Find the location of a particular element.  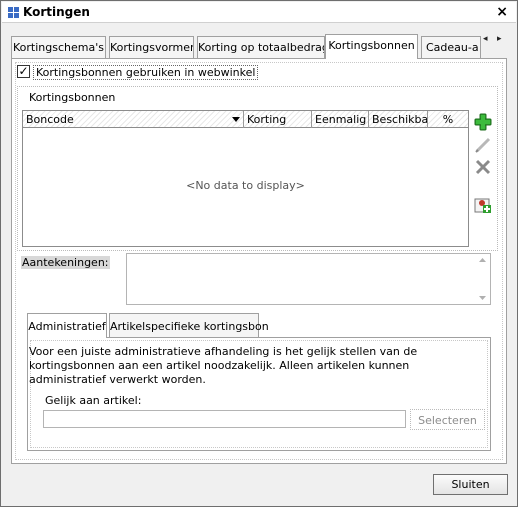

column-header-boncode: Boncode is located at coordinates (133, 119).